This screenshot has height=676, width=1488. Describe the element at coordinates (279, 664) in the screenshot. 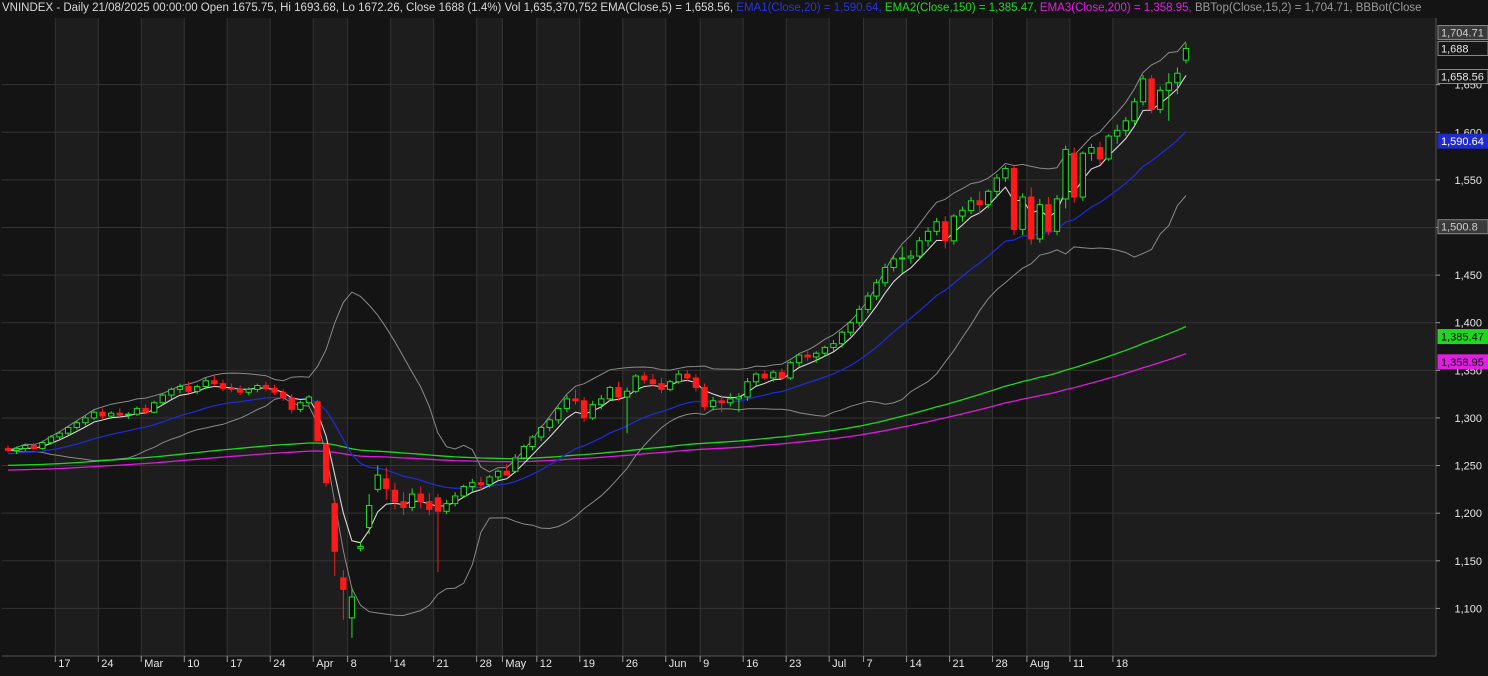

I see `x-tick-label: 24` at that location.